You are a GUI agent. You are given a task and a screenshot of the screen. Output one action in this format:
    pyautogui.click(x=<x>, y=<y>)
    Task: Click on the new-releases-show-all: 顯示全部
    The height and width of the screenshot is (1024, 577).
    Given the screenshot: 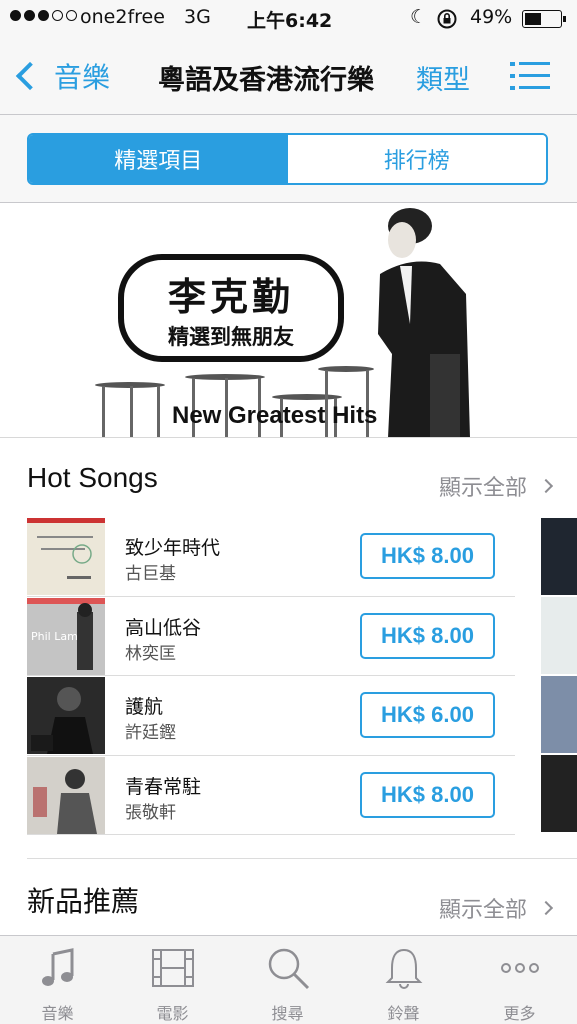 What is the action you would take?
    pyautogui.click(x=496, y=908)
    